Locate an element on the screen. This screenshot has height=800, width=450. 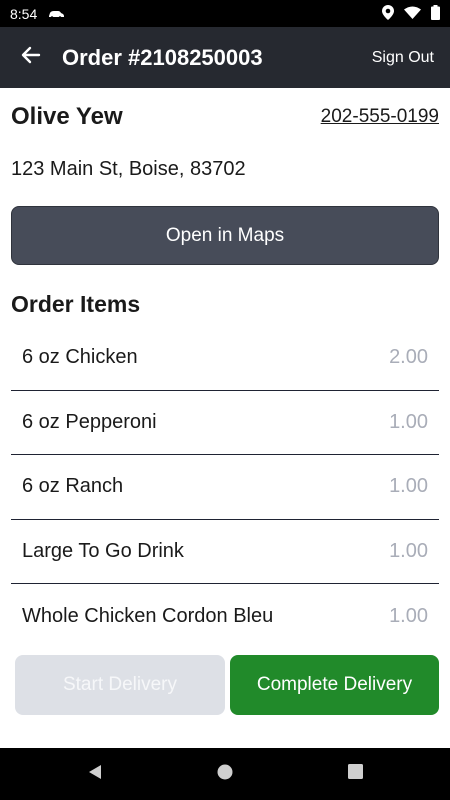
list-item: 6 oz Ranch 1.00 is located at coordinates (225, 487).